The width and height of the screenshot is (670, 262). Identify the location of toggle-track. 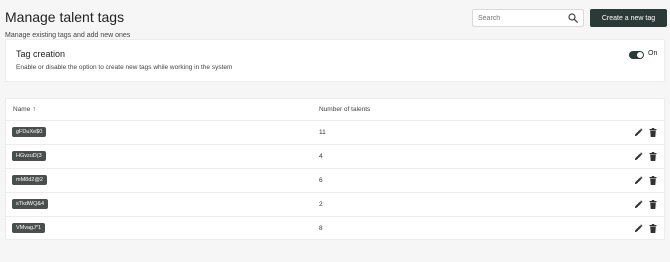
(636, 55).